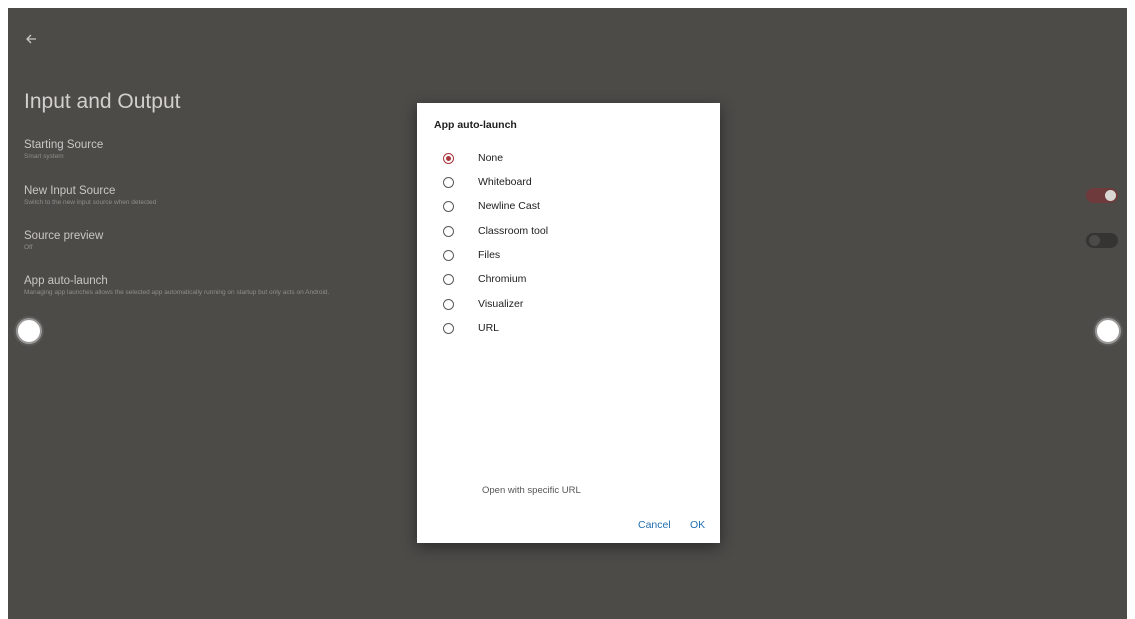 The width and height of the screenshot is (1135, 619). I want to click on option-label: Visualizer, so click(501, 304).